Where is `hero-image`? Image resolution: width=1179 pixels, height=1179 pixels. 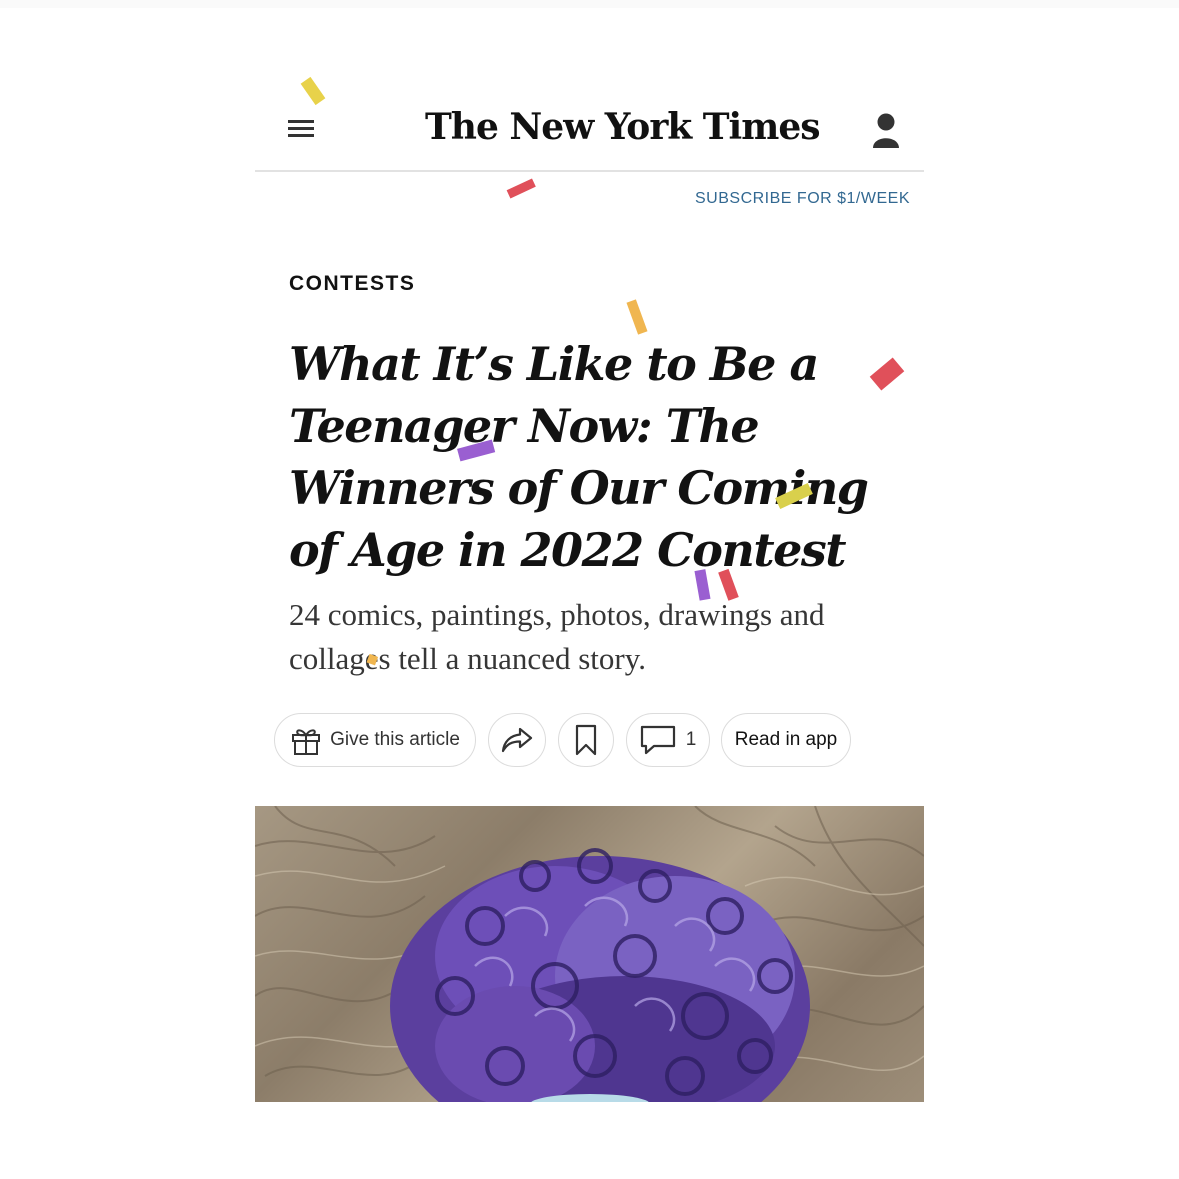 hero-image is located at coordinates (589, 954).